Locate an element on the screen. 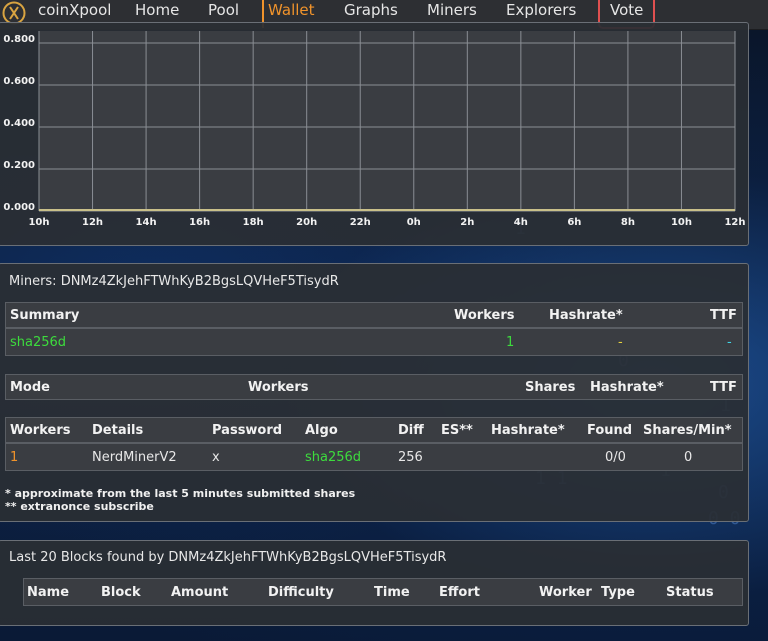 The width and height of the screenshot is (768, 641). chart-x-tick-label: 0h is located at coordinates (414, 222).